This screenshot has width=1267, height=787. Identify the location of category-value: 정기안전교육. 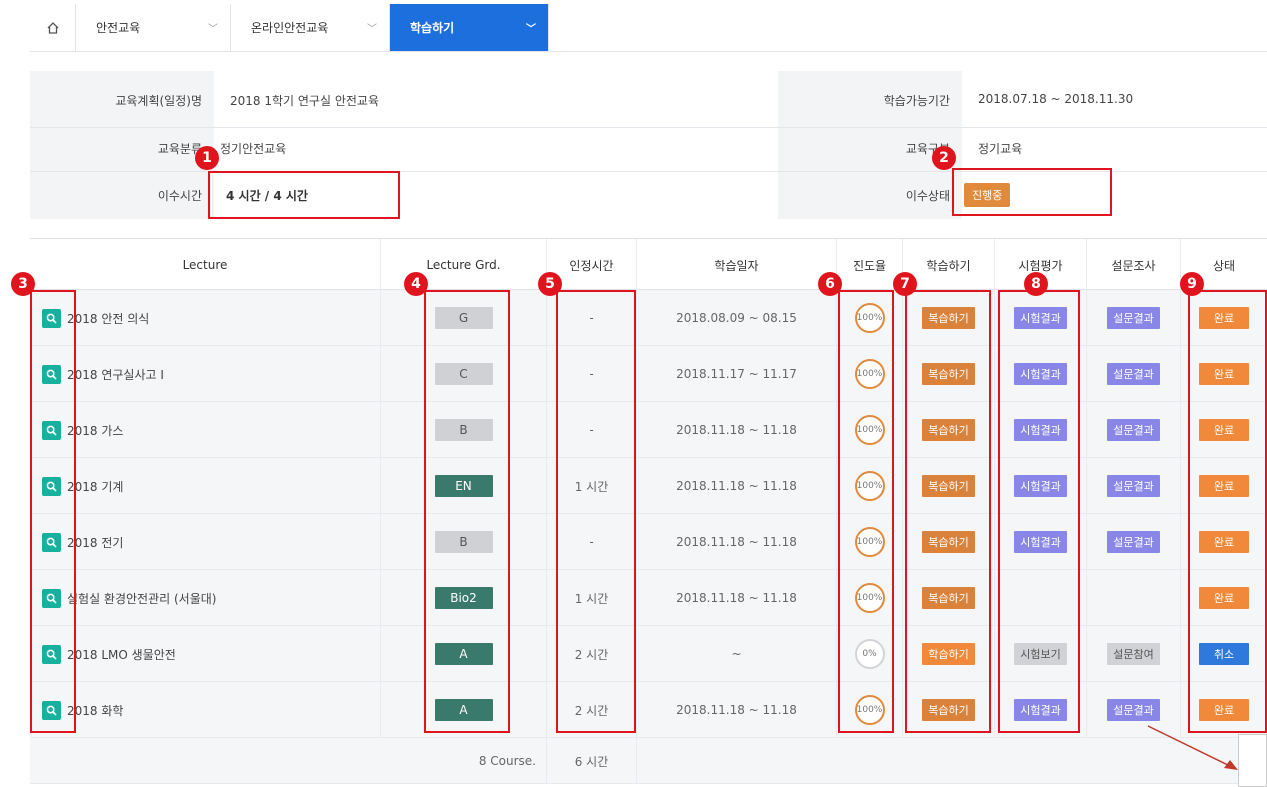
(253, 149).